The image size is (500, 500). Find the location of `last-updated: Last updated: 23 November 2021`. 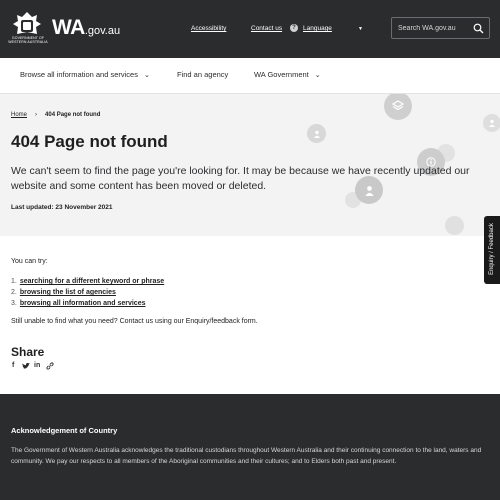

last-updated: Last updated: 23 November 2021 is located at coordinates (62, 207).